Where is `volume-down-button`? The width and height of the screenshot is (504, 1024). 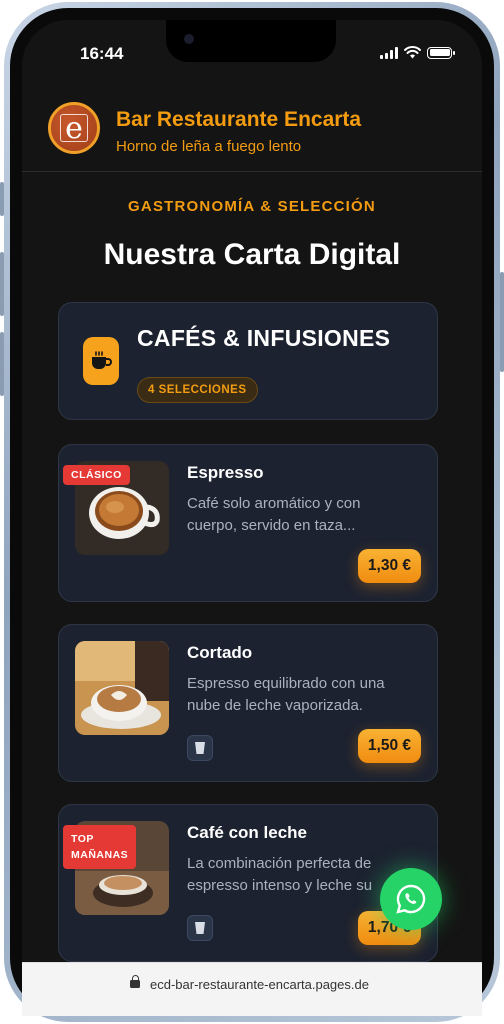 volume-down-button is located at coordinates (2, 364).